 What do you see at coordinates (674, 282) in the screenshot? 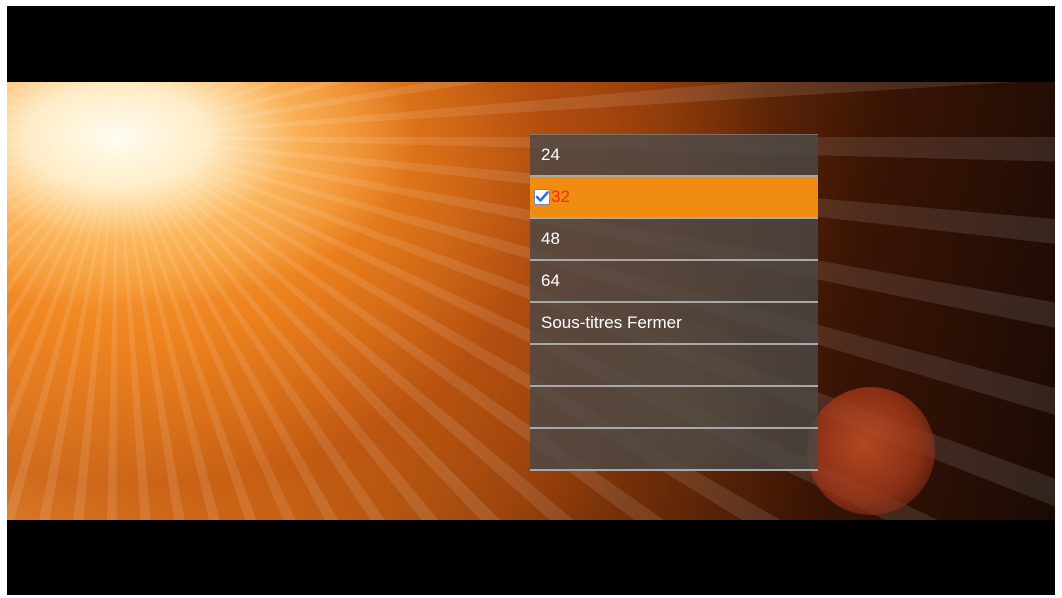
I see `menu-item-64: 64` at bounding box center [674, 282].